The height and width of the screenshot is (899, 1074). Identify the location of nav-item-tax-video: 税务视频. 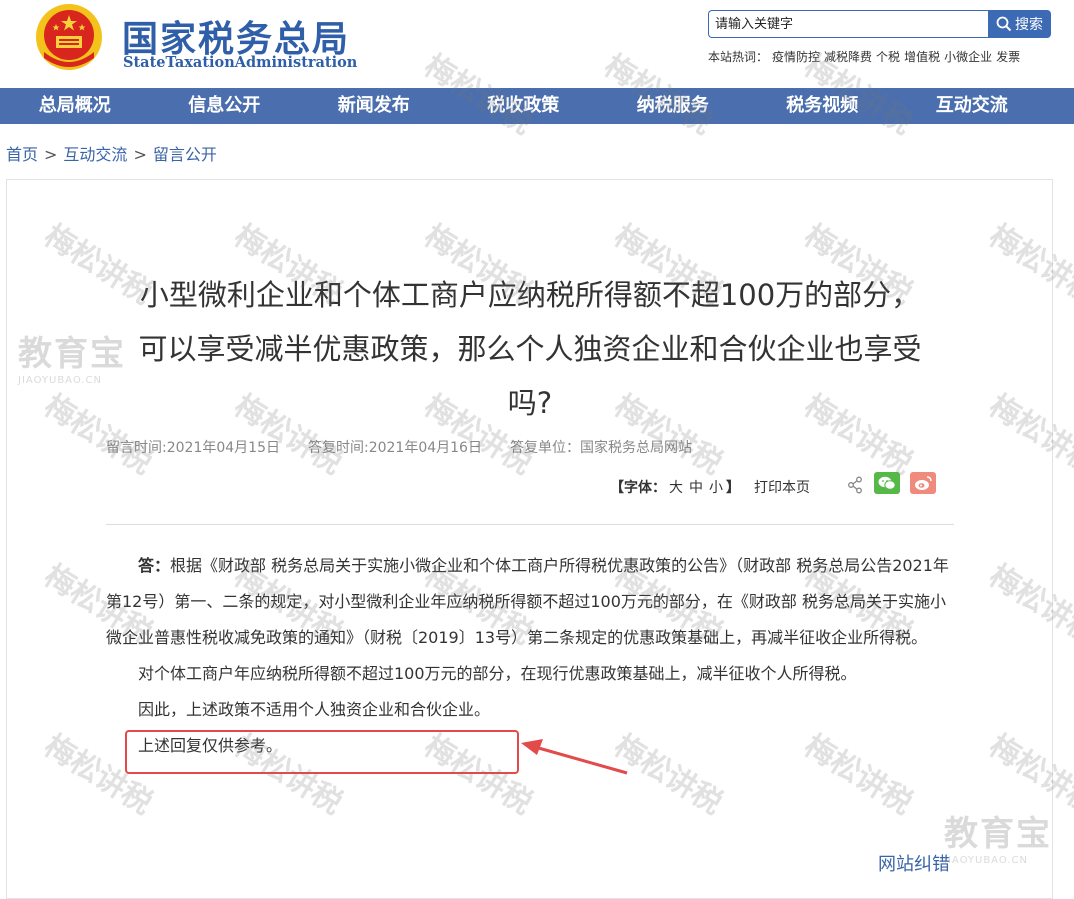
(823, 106).